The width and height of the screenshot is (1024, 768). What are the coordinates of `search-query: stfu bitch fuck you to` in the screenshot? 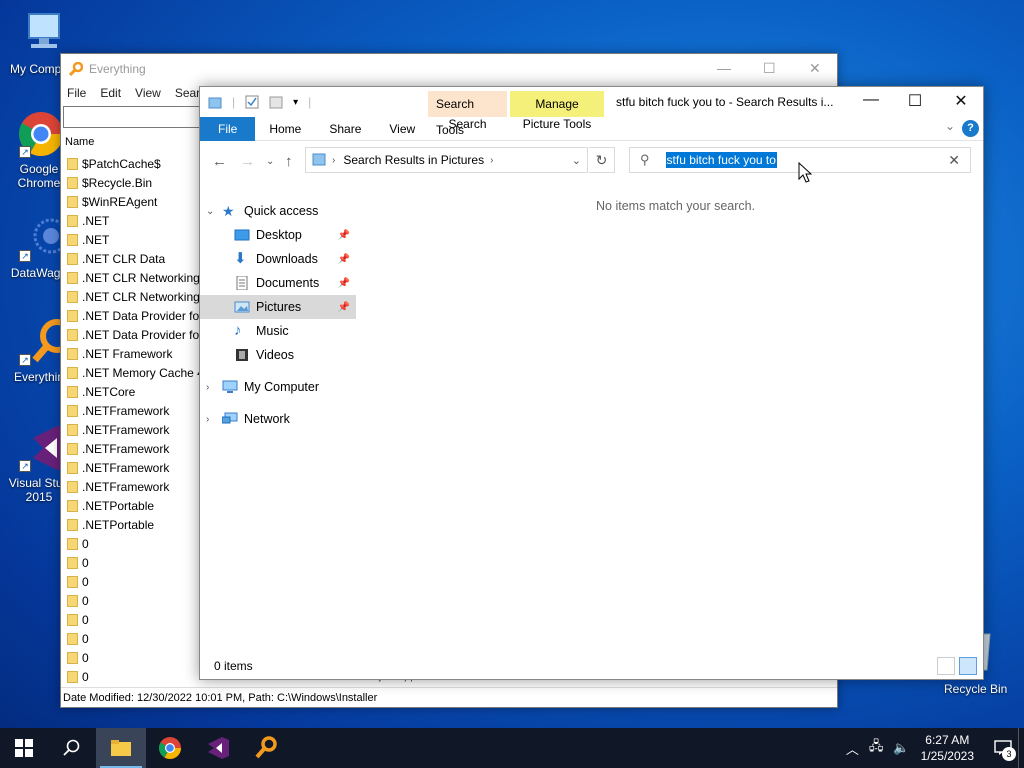 It's located at (721, 160).